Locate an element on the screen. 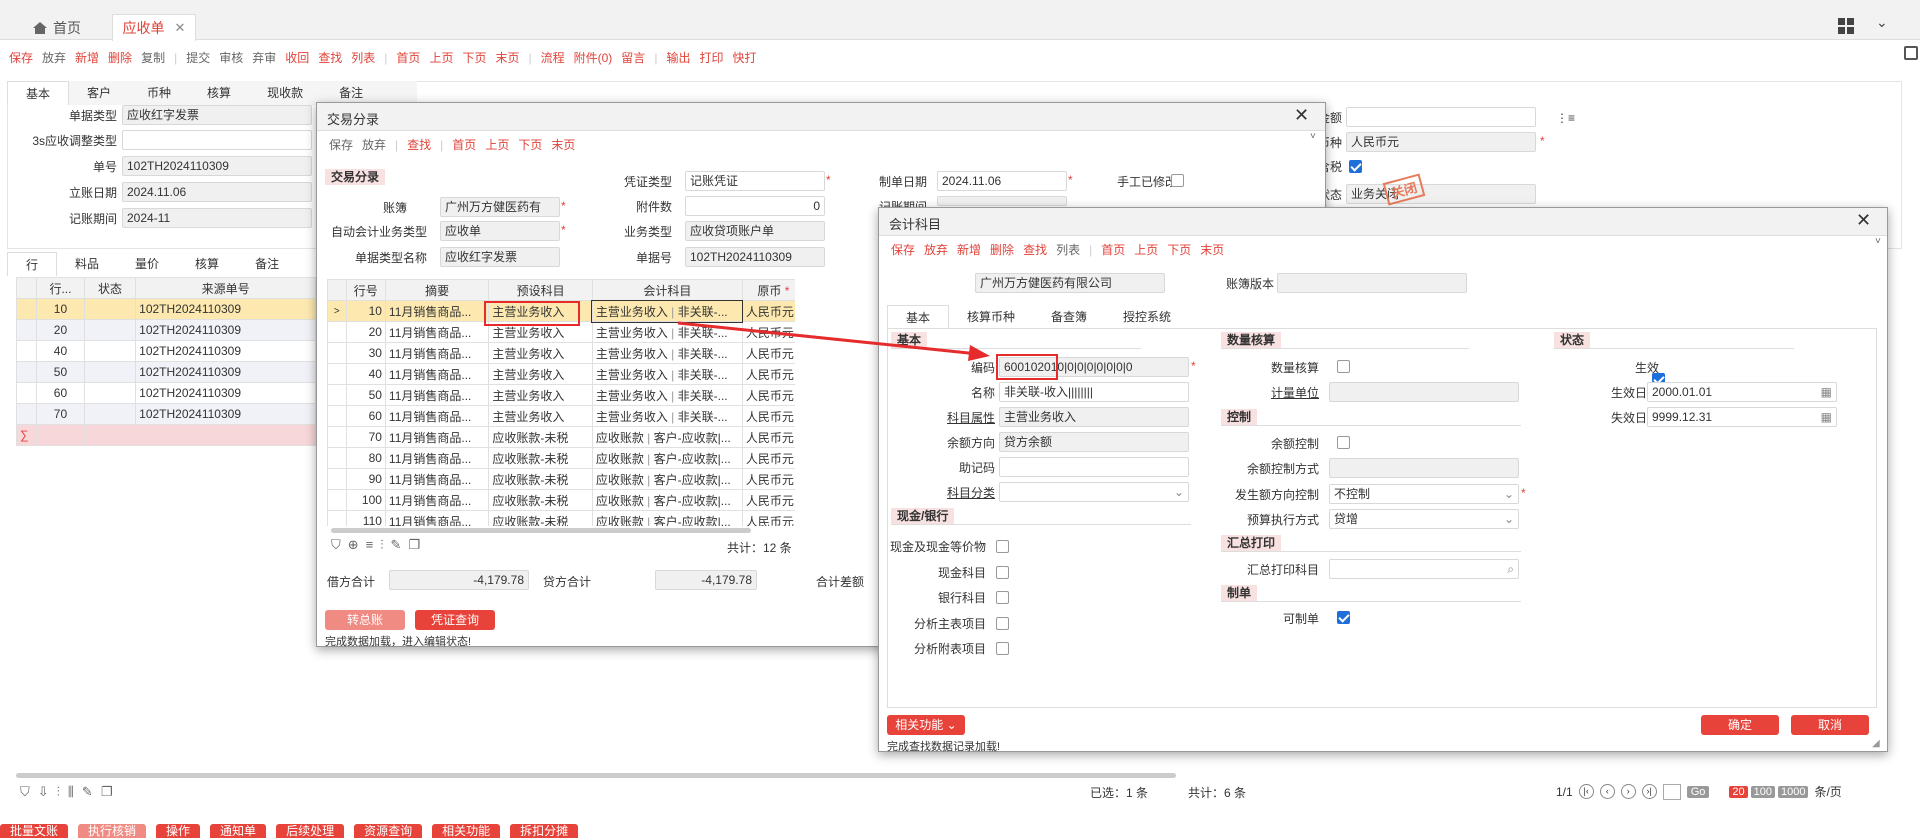  table-row: 40 102TH2024110309 is located at coordinates (166, 351).